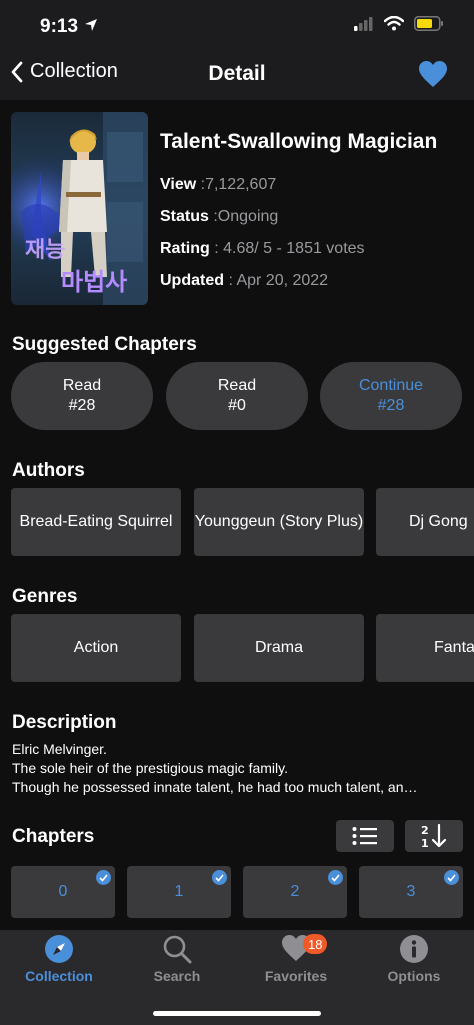 The height and width of the screenshot is (1025, 474). Describe the element at coordinates (391, 396) in the screenshot. I see `continue-chapter-28-button: Continue #28` at that location.